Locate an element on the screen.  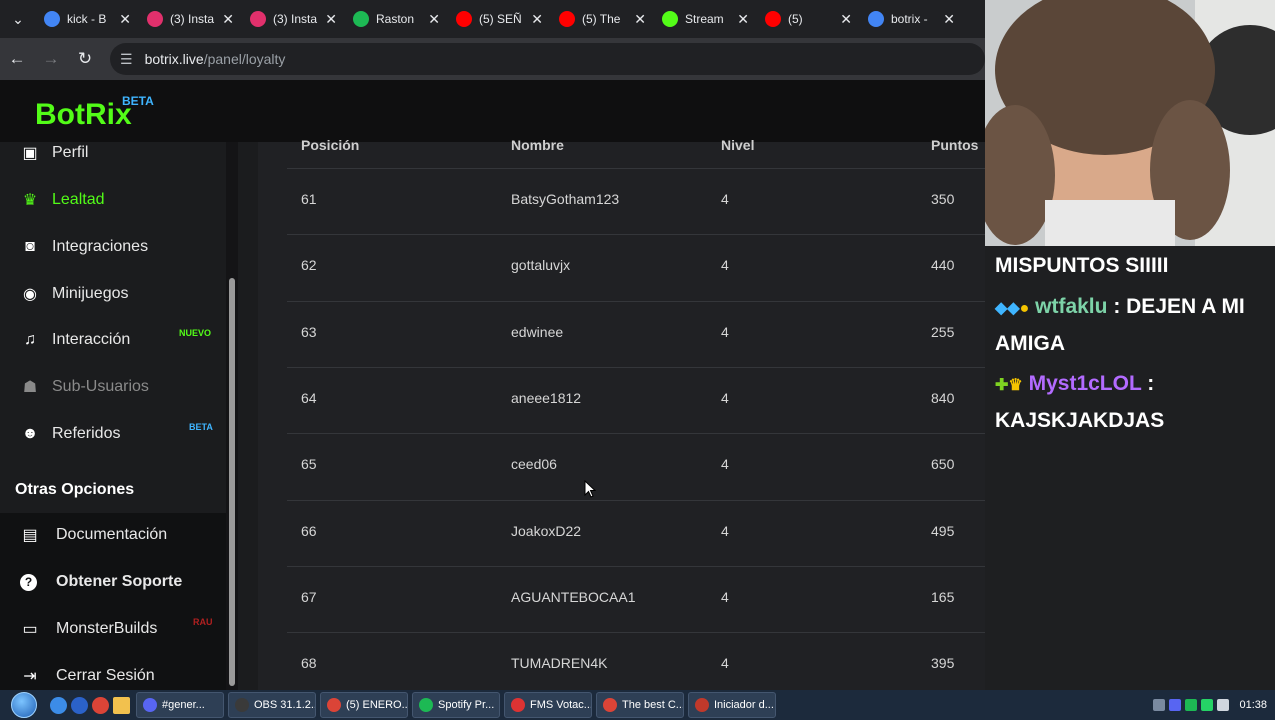
cell-posicion: 66 is located at coordinates (309, 530).